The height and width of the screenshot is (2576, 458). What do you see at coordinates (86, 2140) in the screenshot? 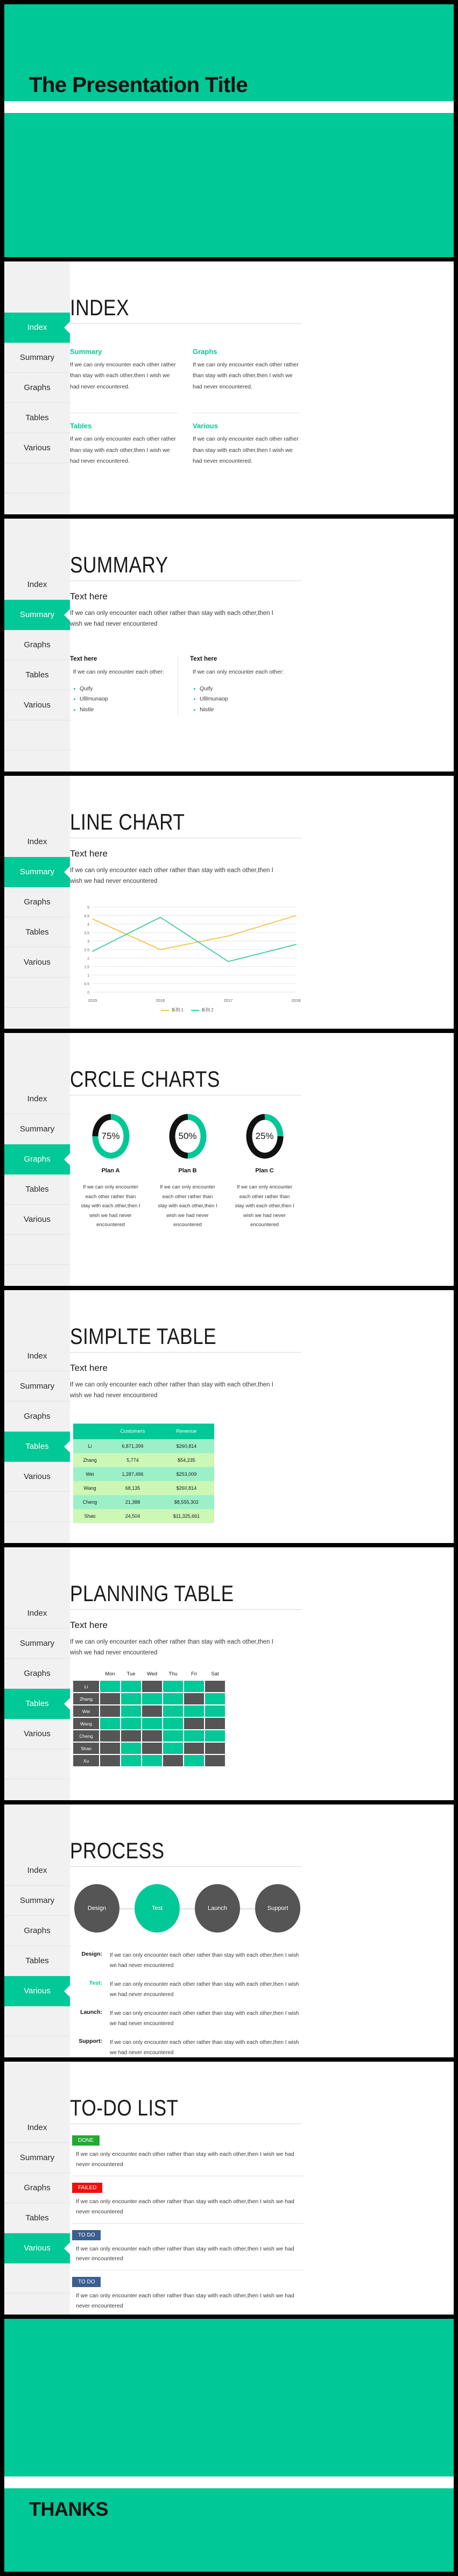
I see `status-badge: DONE` at bounding box center [86, 2140].